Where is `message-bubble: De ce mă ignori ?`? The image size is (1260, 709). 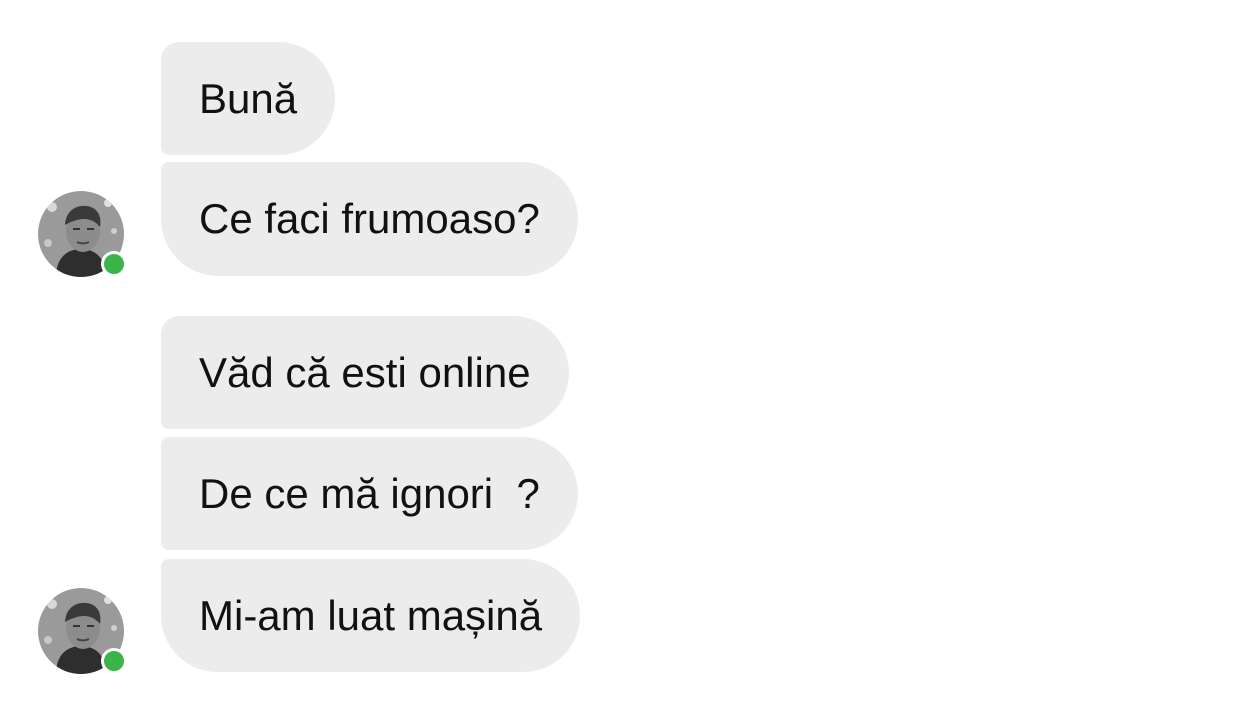
message-bubble: De ce mă ignori ? is located at coordinates (369, 493).